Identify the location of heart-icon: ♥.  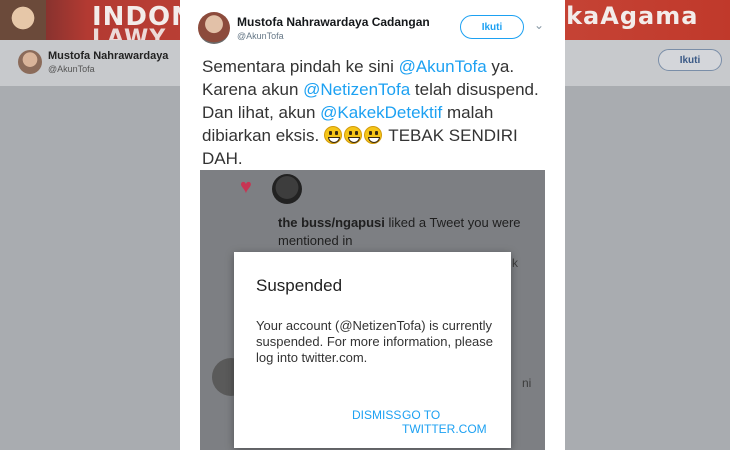
(246, 187).